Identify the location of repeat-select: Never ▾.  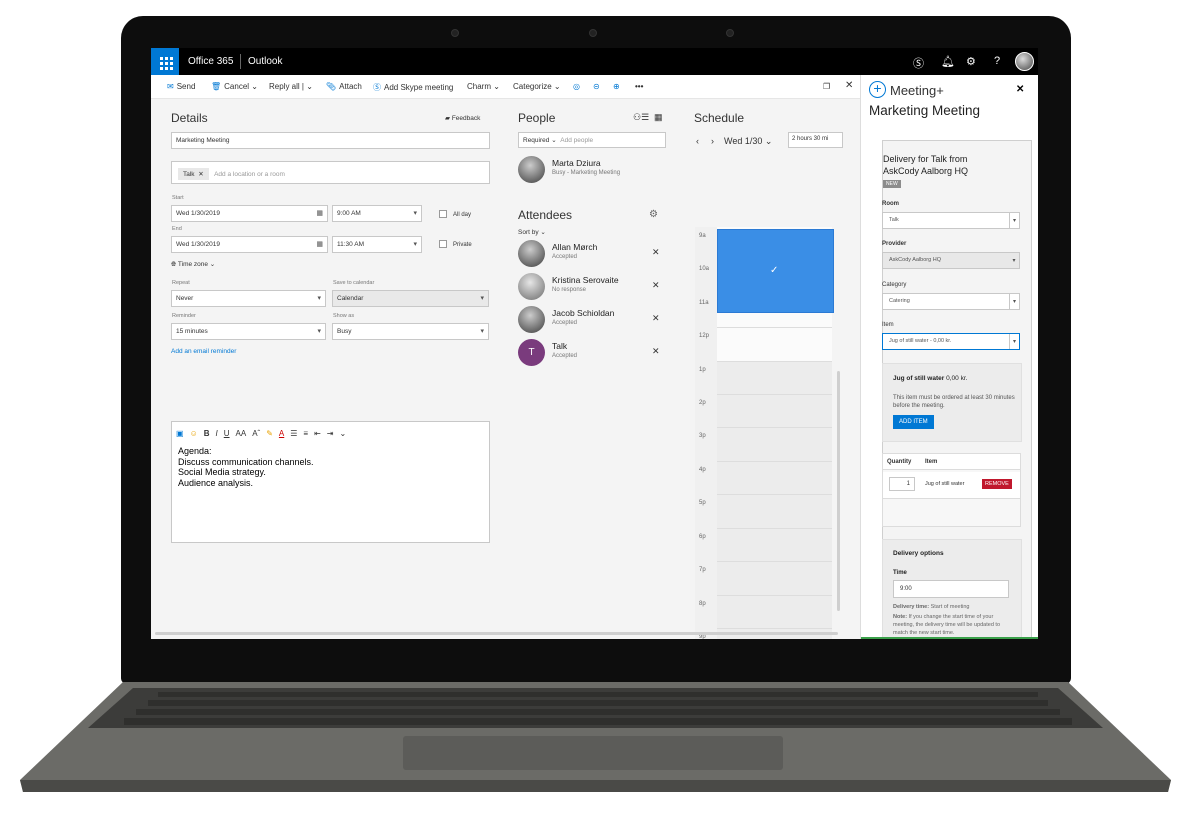
(248, 298).